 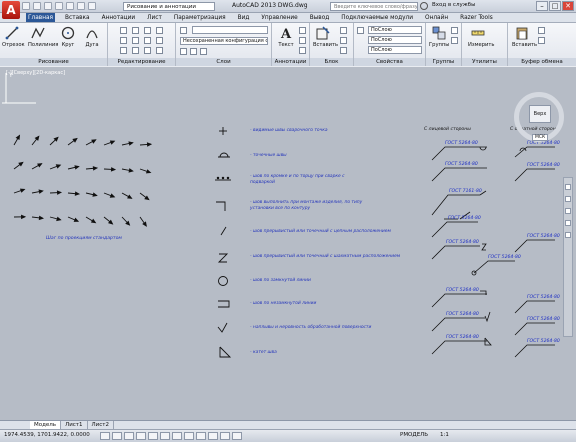 I want to click on trim-icon, so click(x=147, y=30).